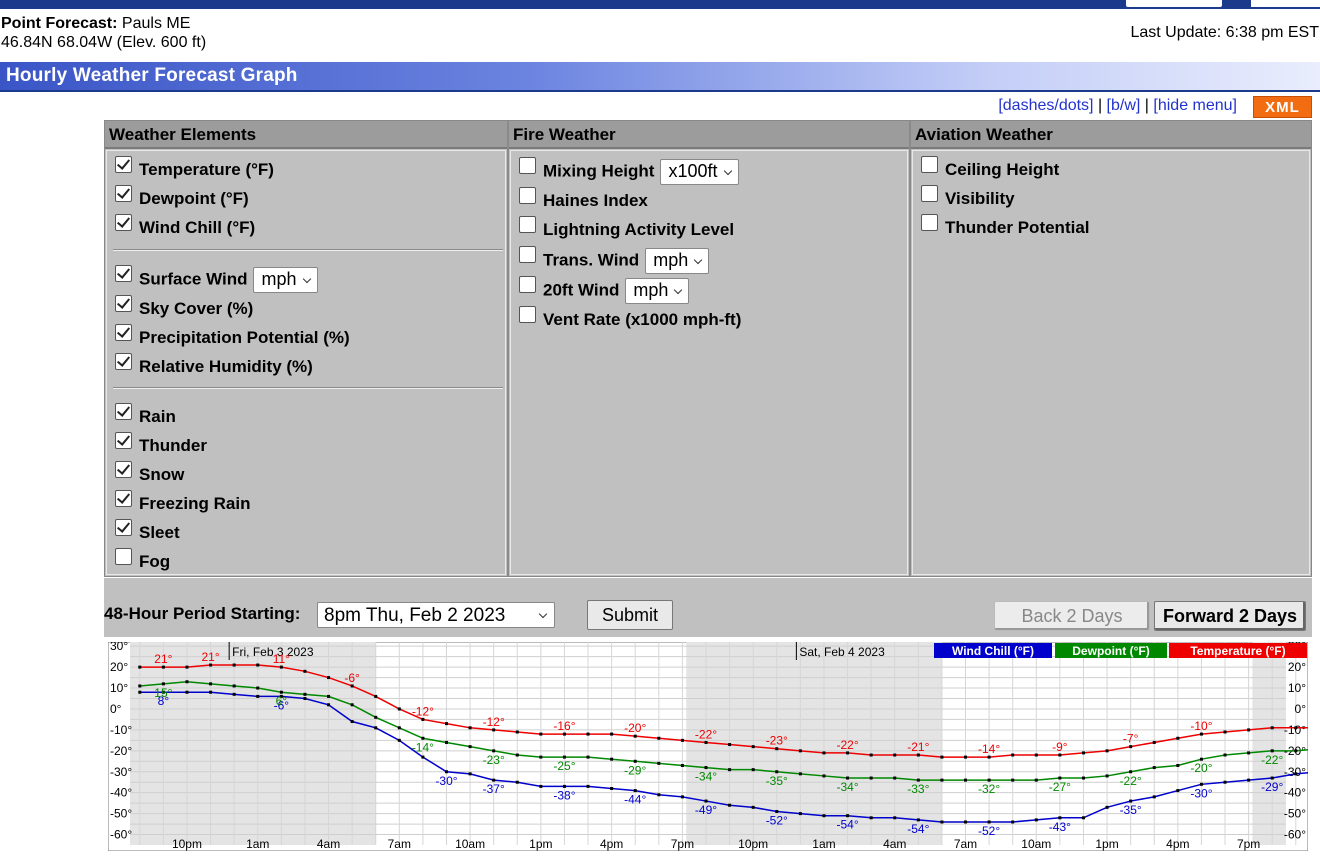 The image size is (1320, 856). I want to click on option-label: Snow, so click(162, 474).